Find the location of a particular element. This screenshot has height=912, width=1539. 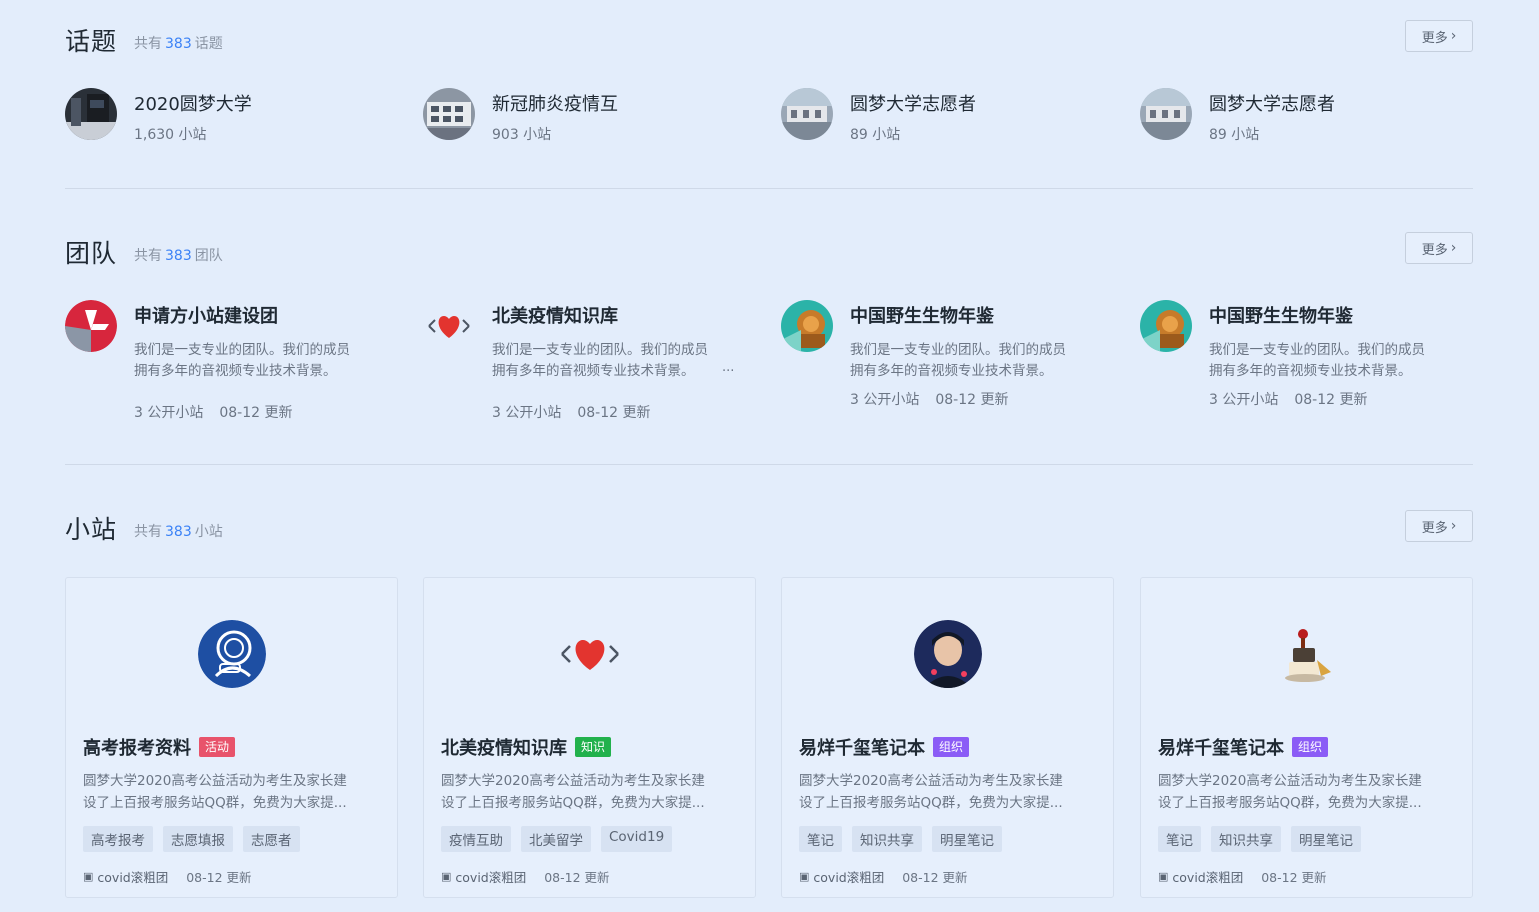

tag: 志愿者 is located at coordinates (271, 839).